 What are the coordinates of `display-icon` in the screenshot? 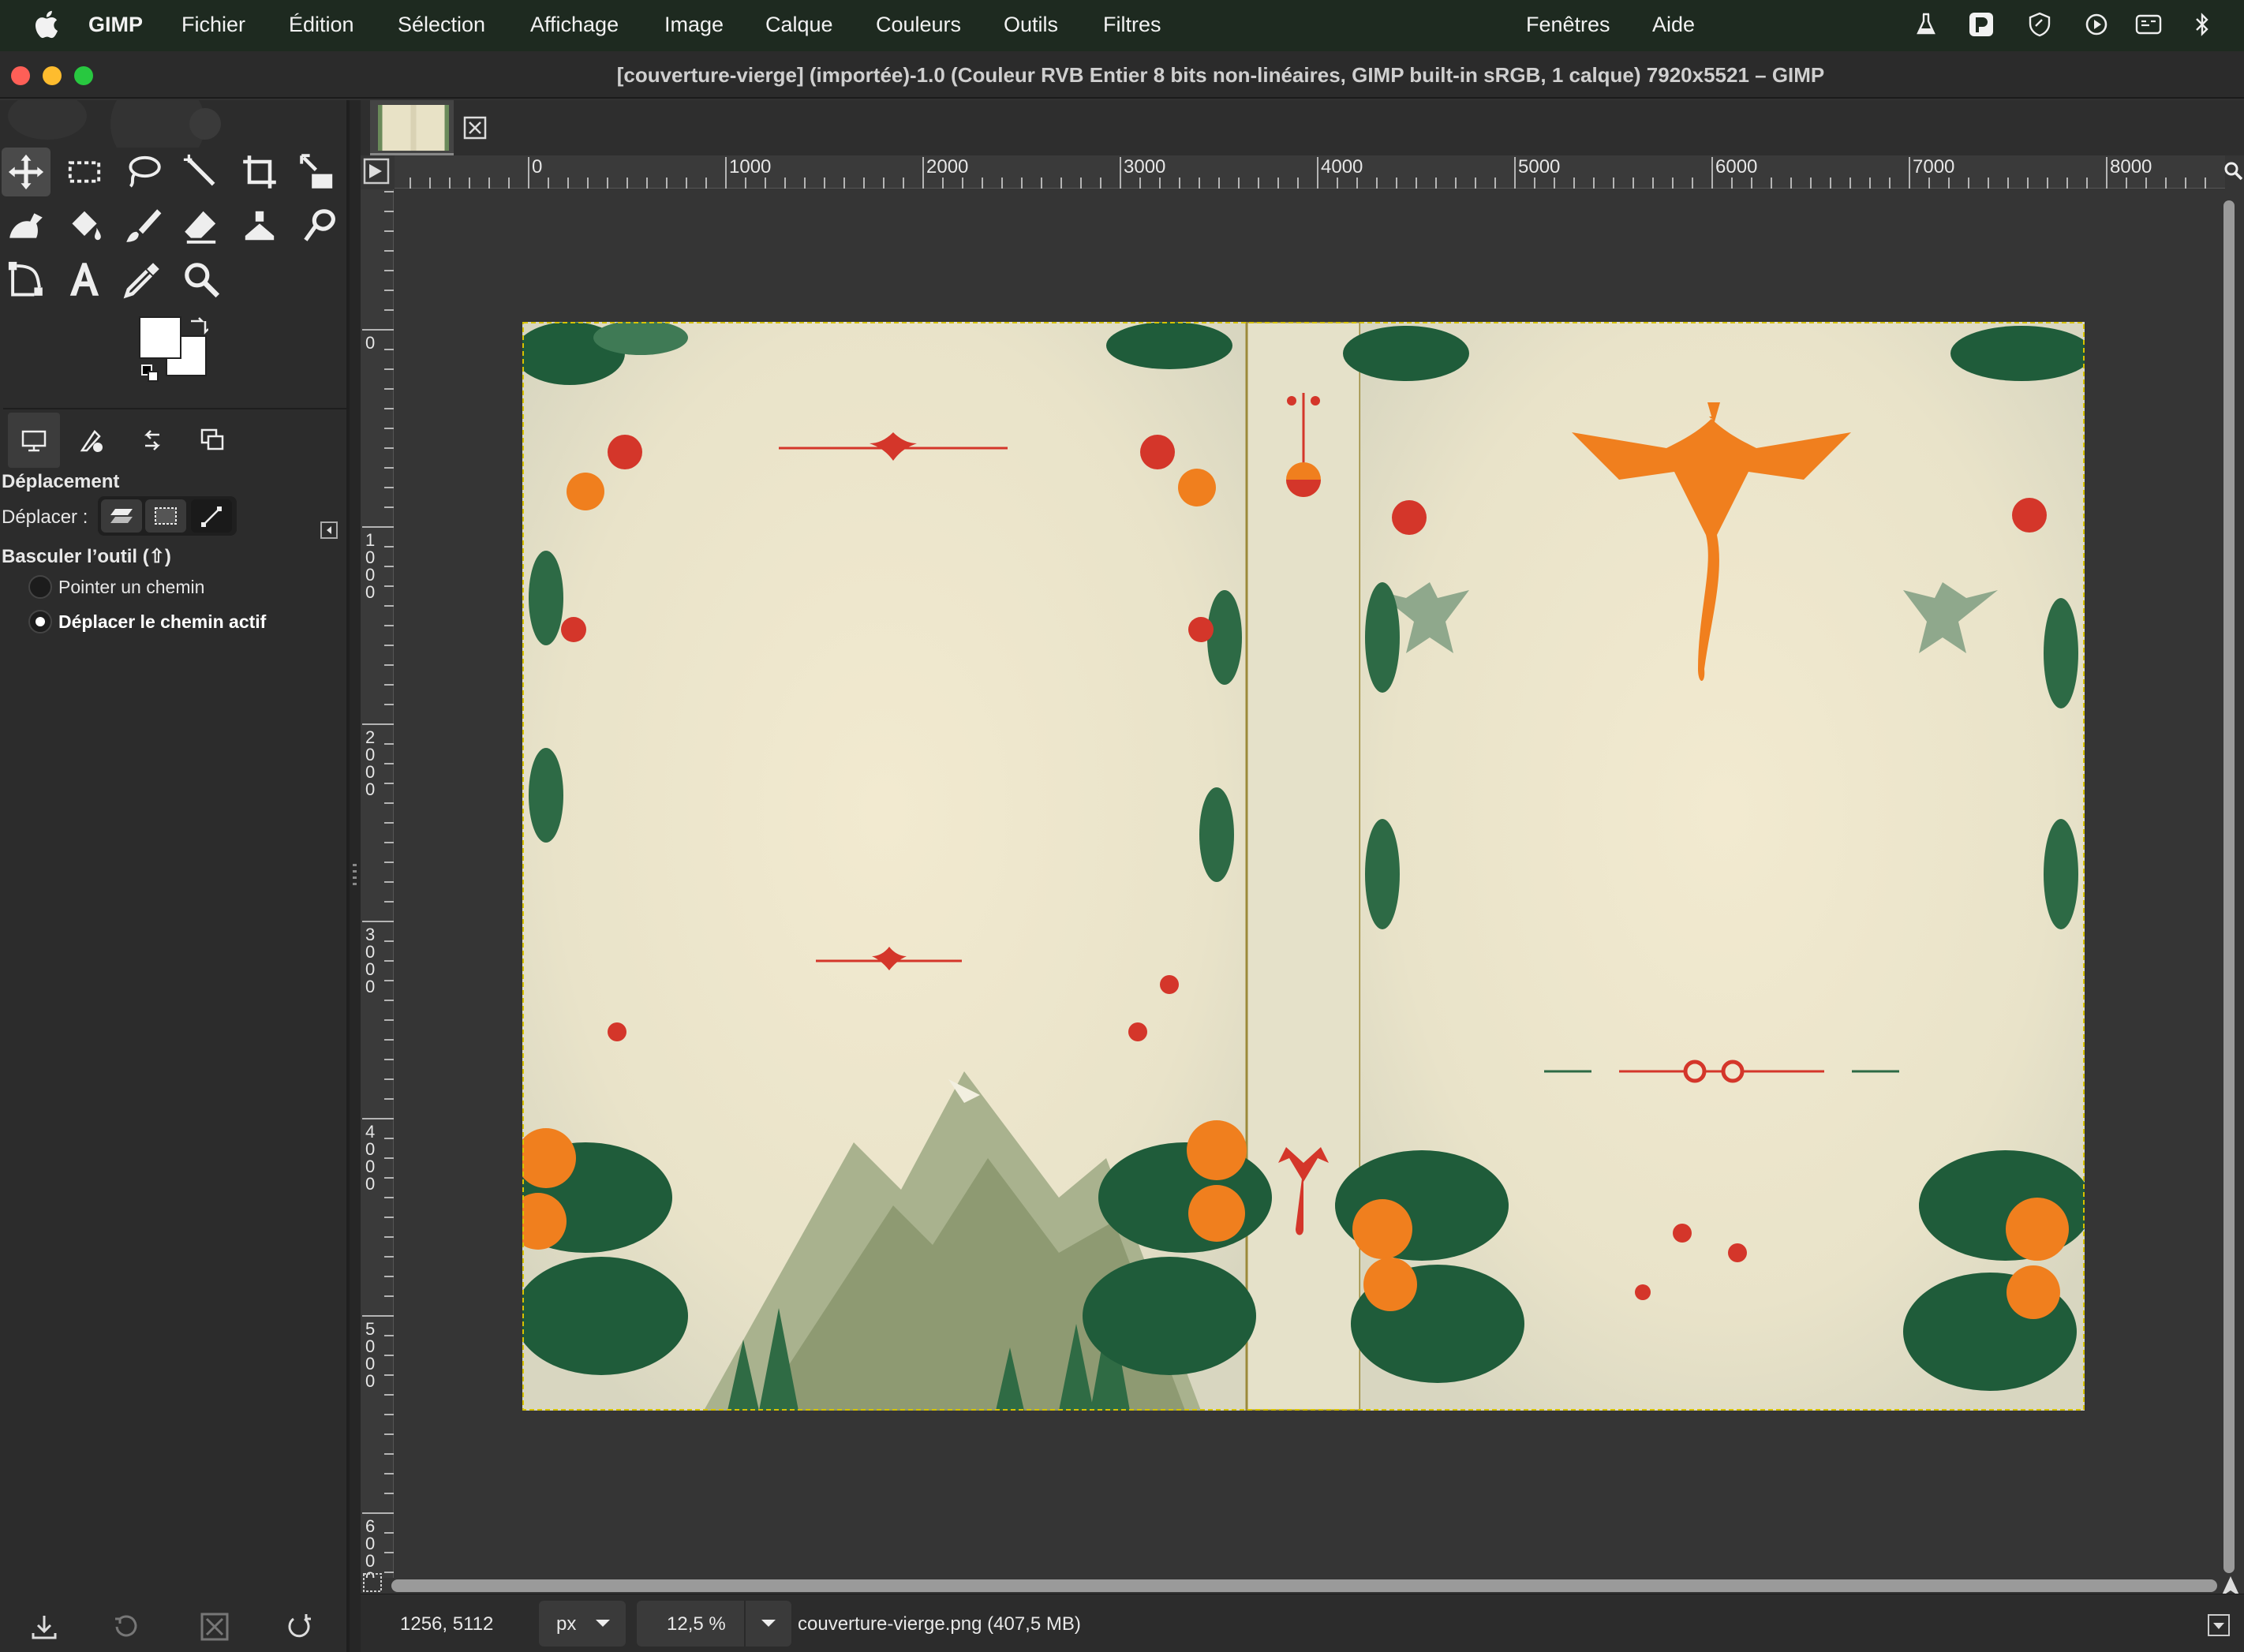 It's located at (2148, 24).